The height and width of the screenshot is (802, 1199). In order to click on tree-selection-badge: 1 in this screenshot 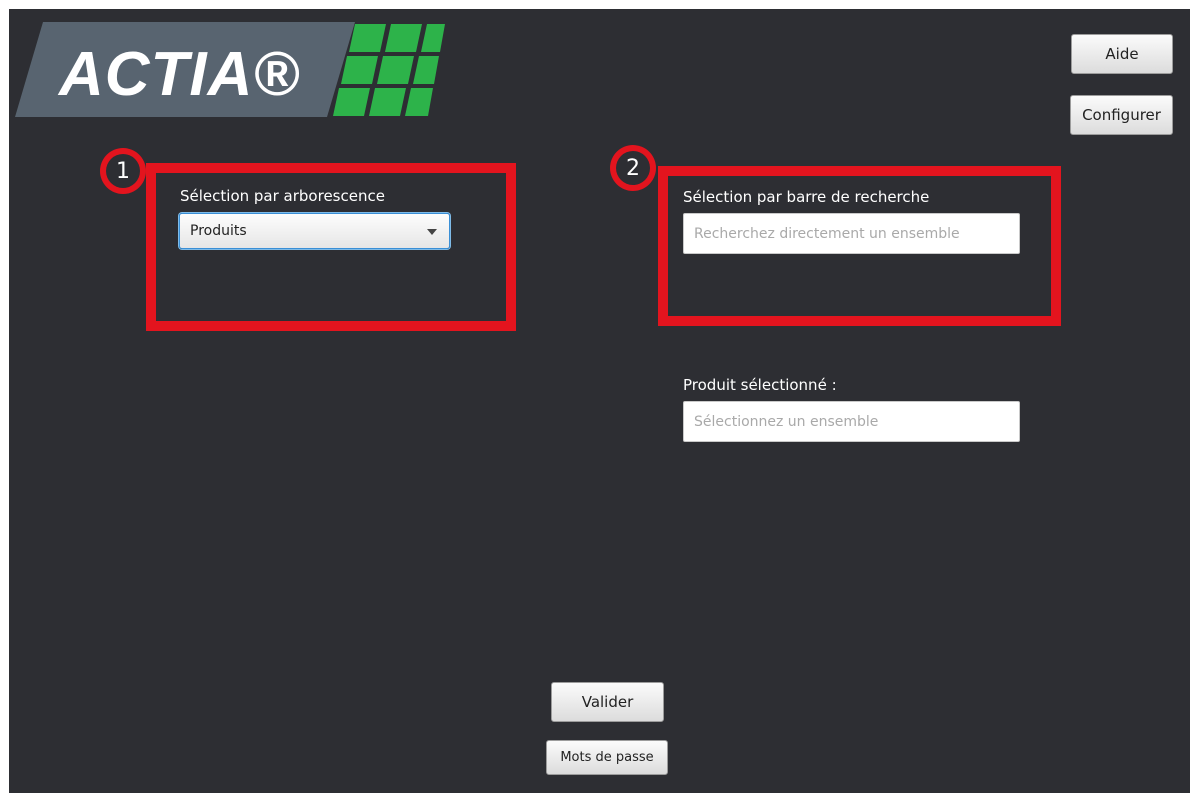, I will do `click(123, 171)`.